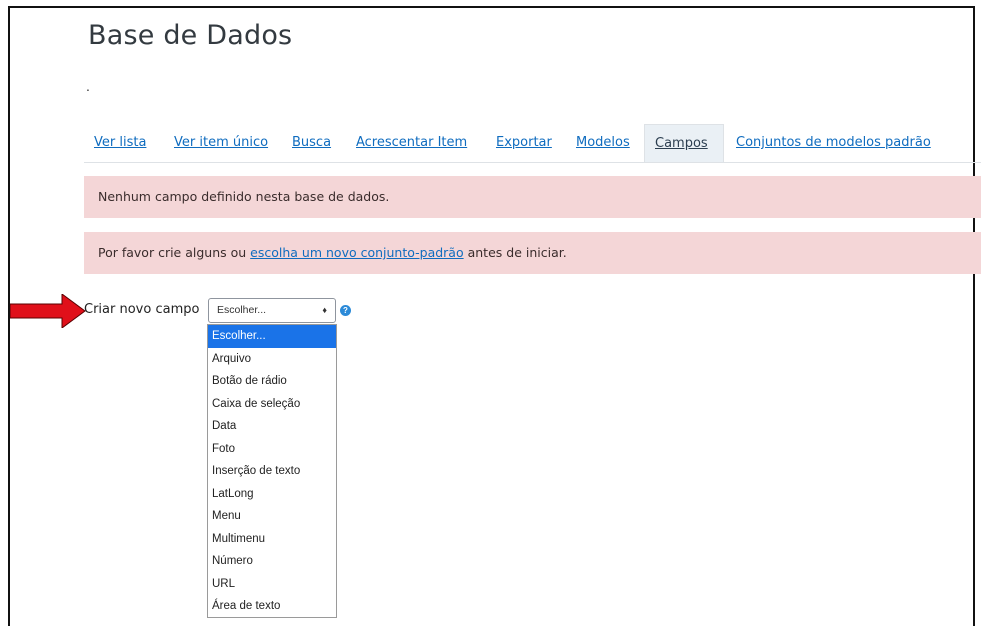  What do you see at coordinates (190, 35) in the screenshot?
I see `page-title: Base de Dados` at bounding box center [190, 35].